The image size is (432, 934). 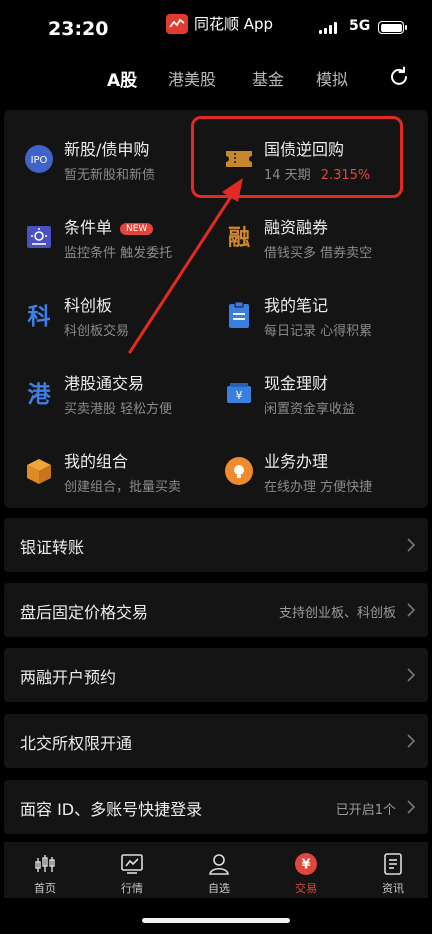 What do you see at coordinates (45, 873) in the screenshot?
I see `nav-item-home: 首页` at bounding box center [45, 873].